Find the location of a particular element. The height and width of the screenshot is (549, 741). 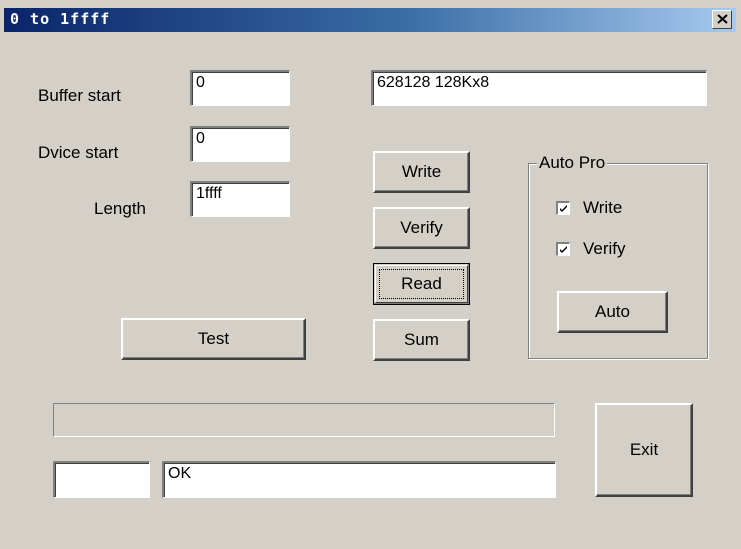

sum-button-label: Sum is located at coordinates (421, 339).